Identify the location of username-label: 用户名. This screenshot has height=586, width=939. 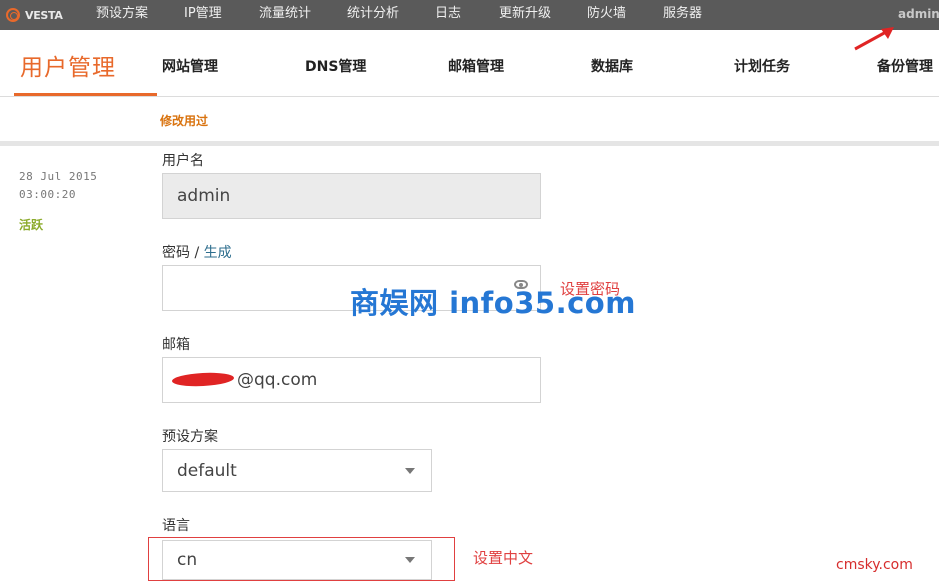
(183, 161).